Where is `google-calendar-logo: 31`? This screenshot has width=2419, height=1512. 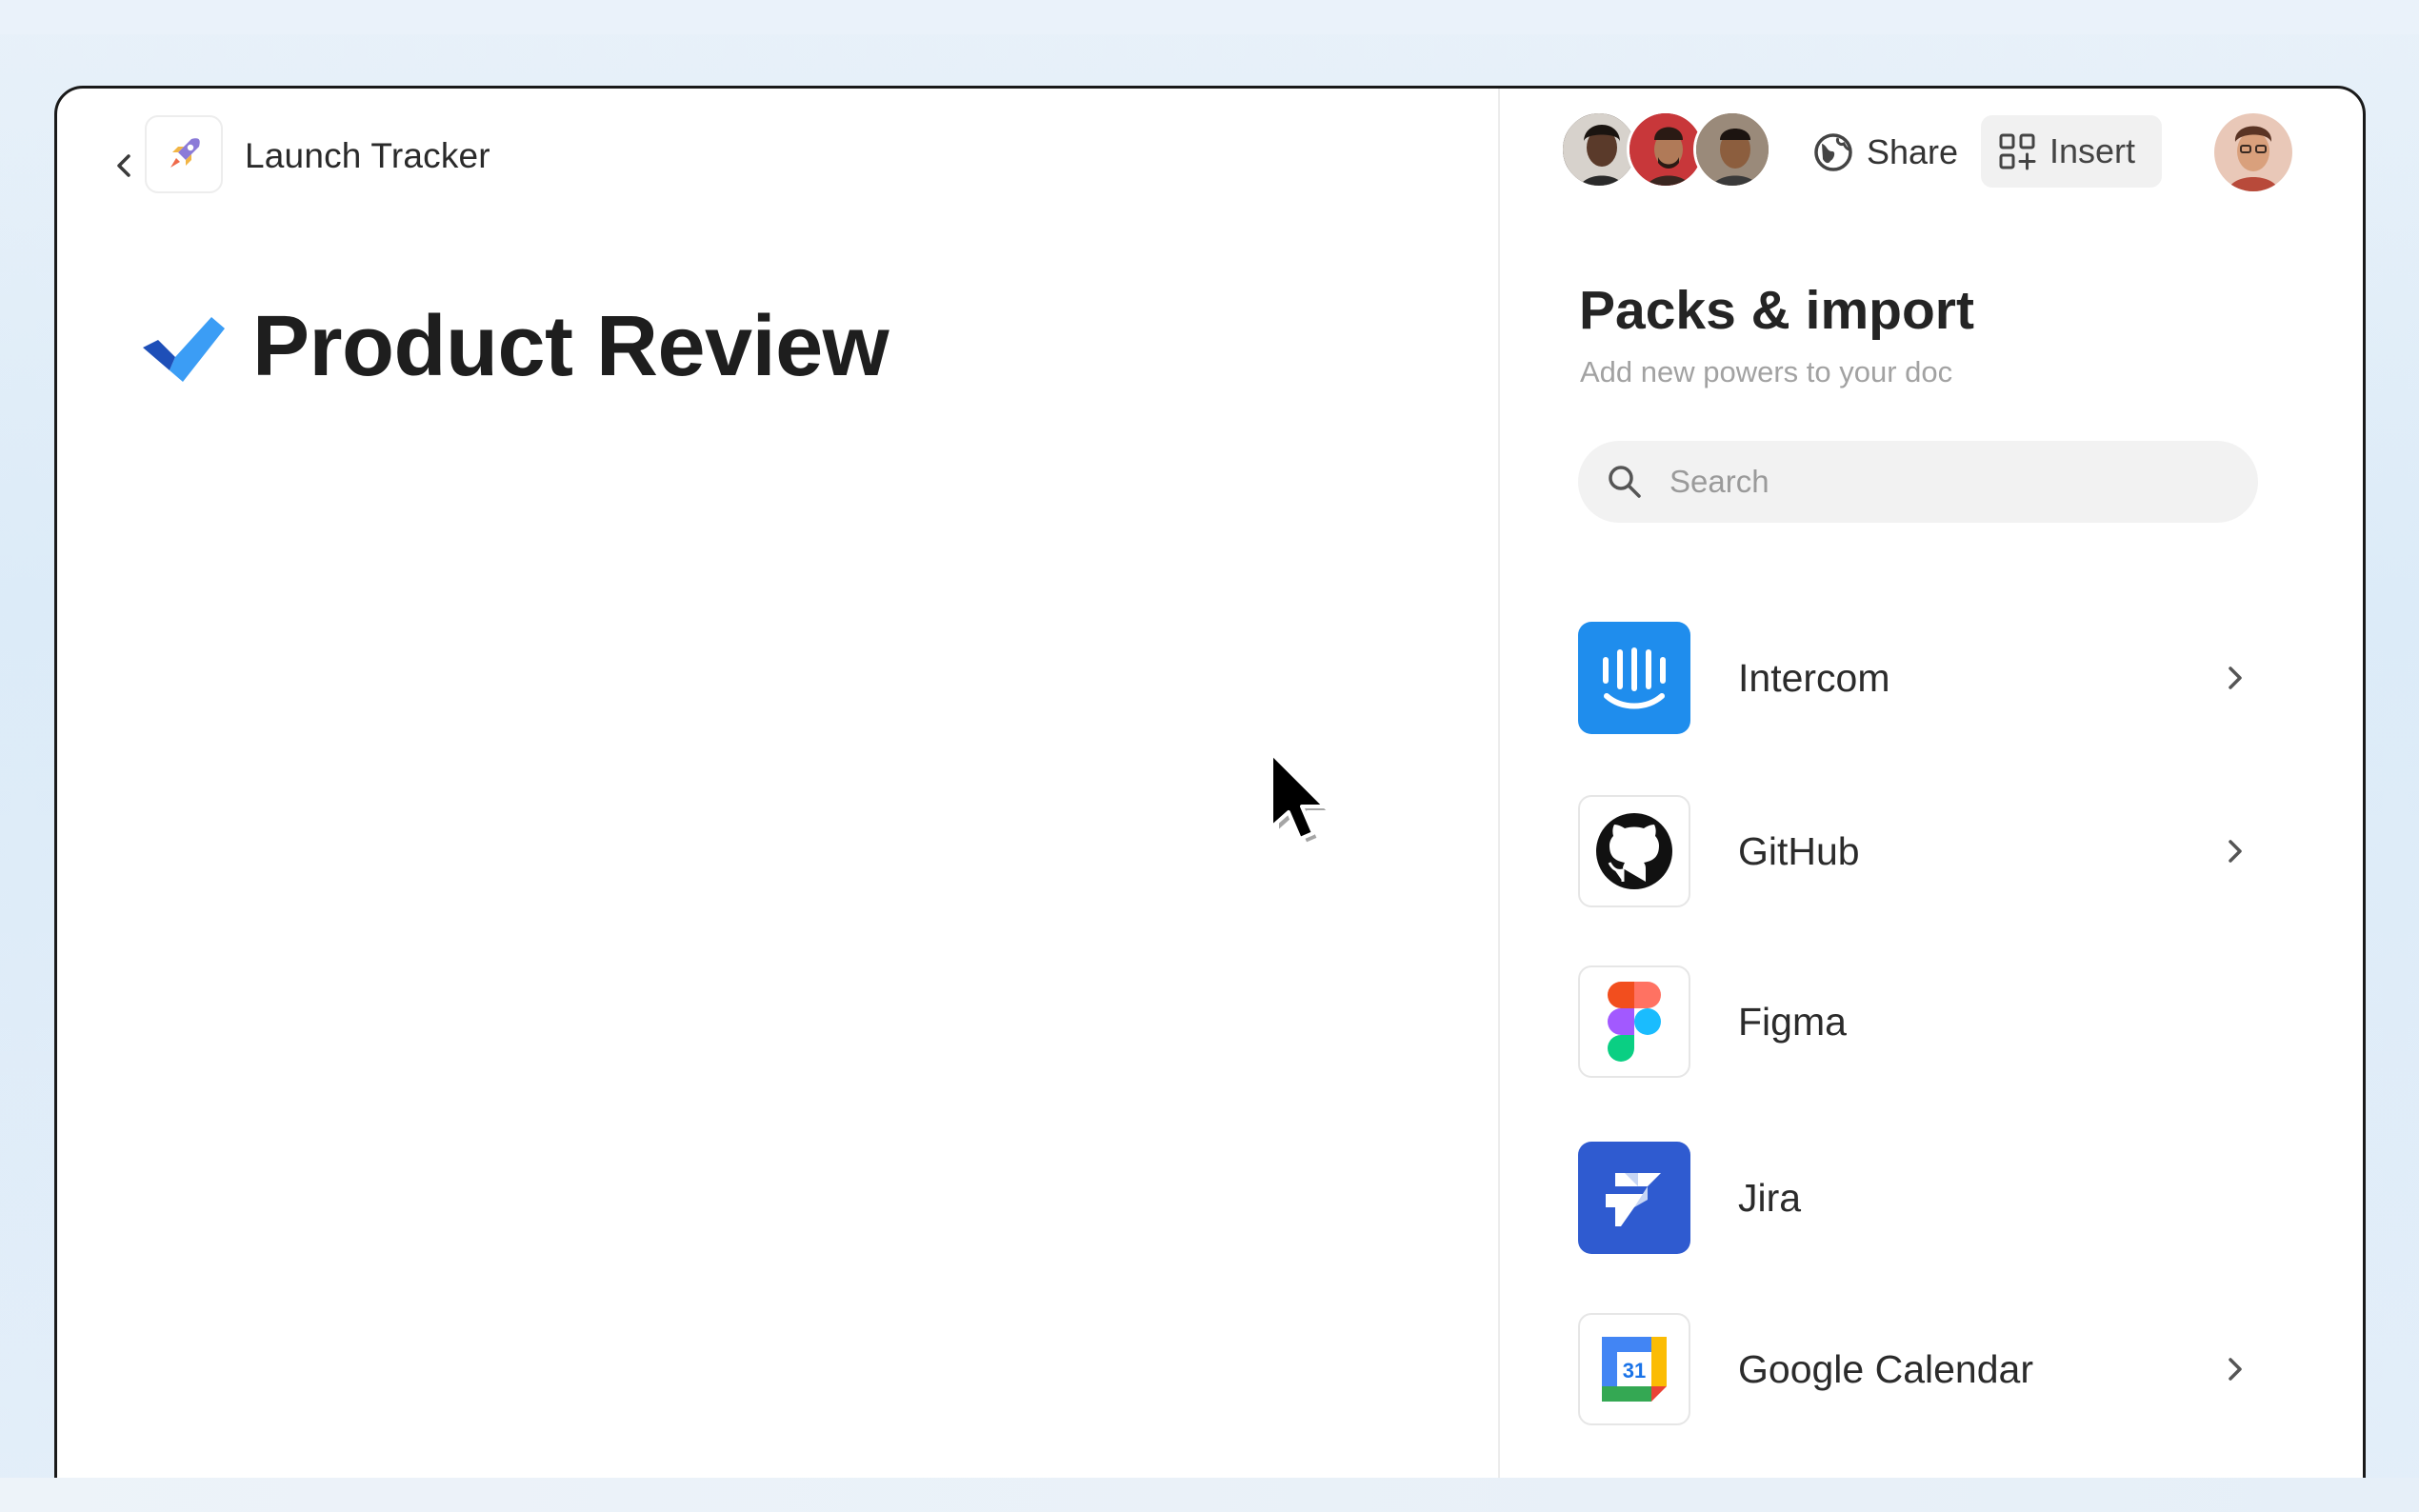 google-calendar-logo: 31 is located at coordinates (1634, 1369).